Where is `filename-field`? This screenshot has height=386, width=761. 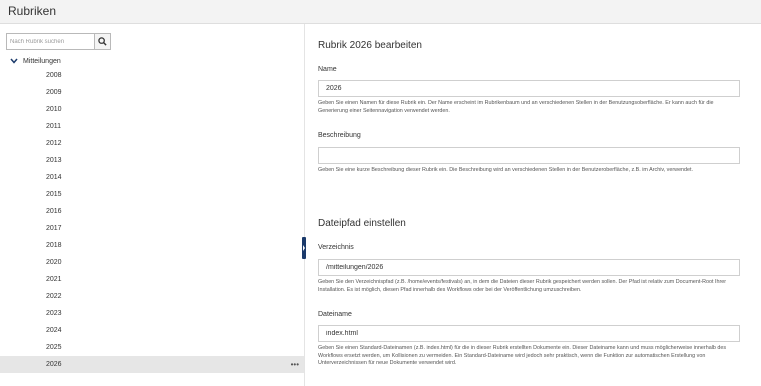 filename-field is located at coordinates (529, 333).